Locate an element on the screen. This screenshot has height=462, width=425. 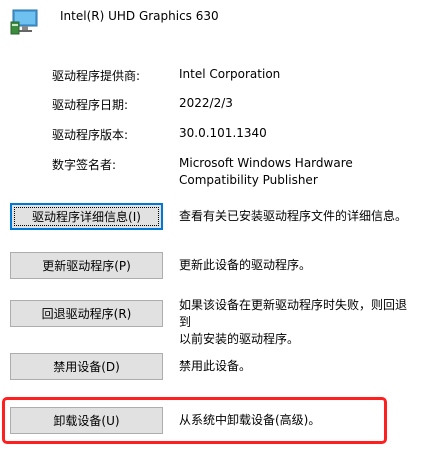
display-adapter-icon is located at coordinates (25, 22).